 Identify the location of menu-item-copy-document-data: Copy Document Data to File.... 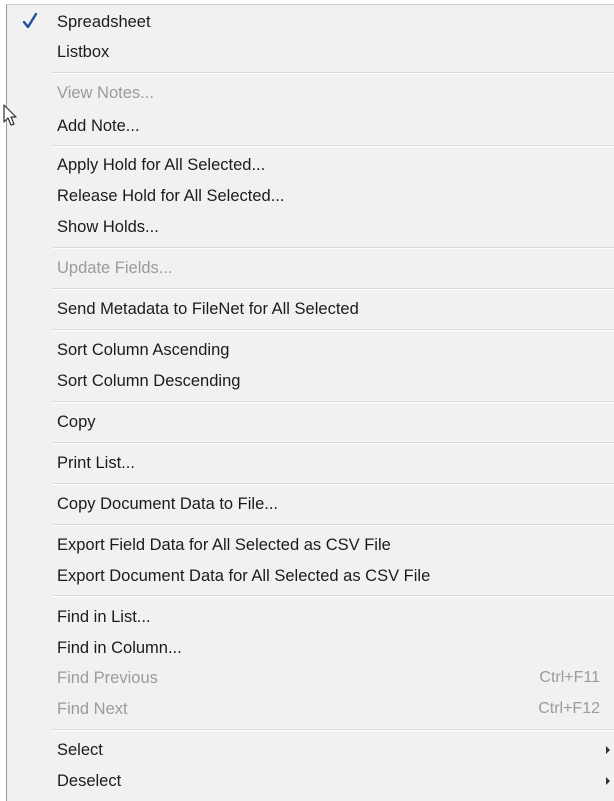
(310, 504).